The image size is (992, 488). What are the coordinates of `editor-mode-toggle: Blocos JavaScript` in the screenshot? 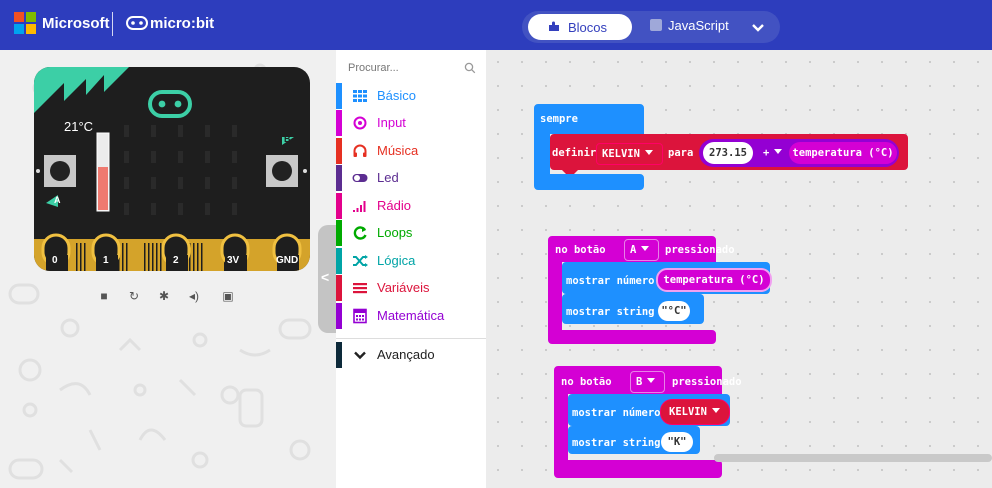 It's located at (651, 27).